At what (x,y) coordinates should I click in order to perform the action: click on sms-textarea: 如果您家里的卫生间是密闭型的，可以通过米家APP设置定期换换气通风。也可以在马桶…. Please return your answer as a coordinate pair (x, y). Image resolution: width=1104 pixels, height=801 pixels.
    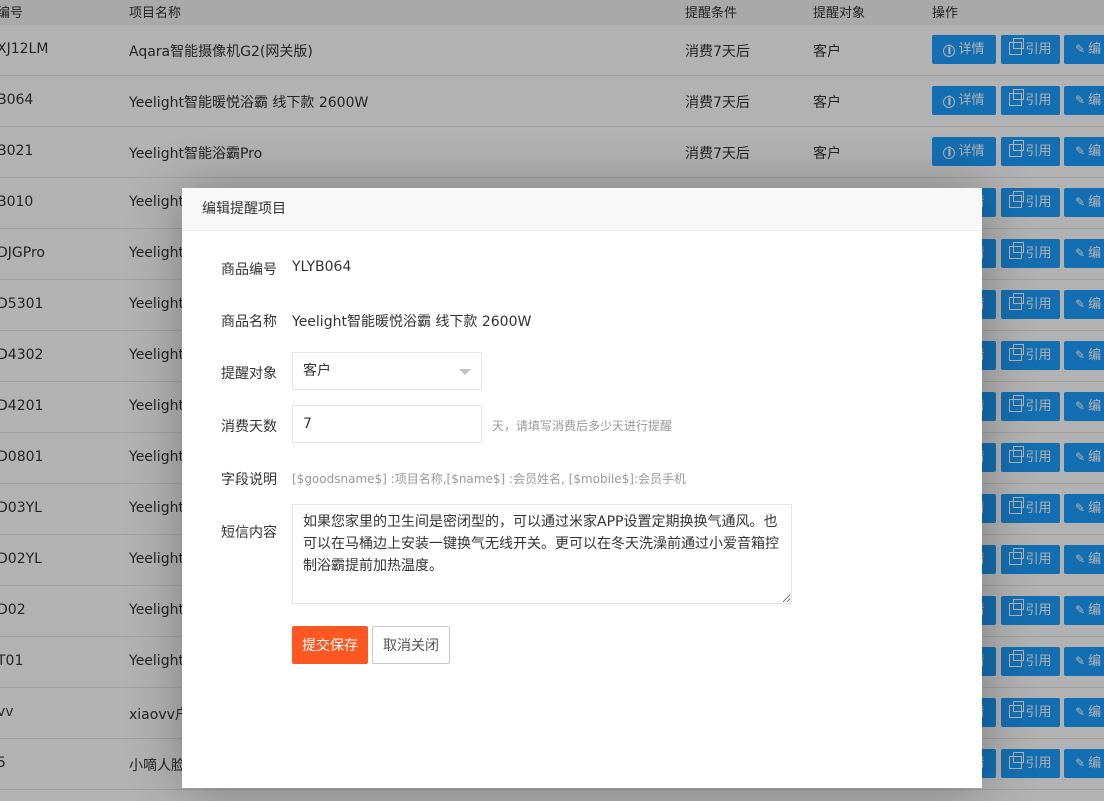
    Looking at the image, I should click on (542, 554).